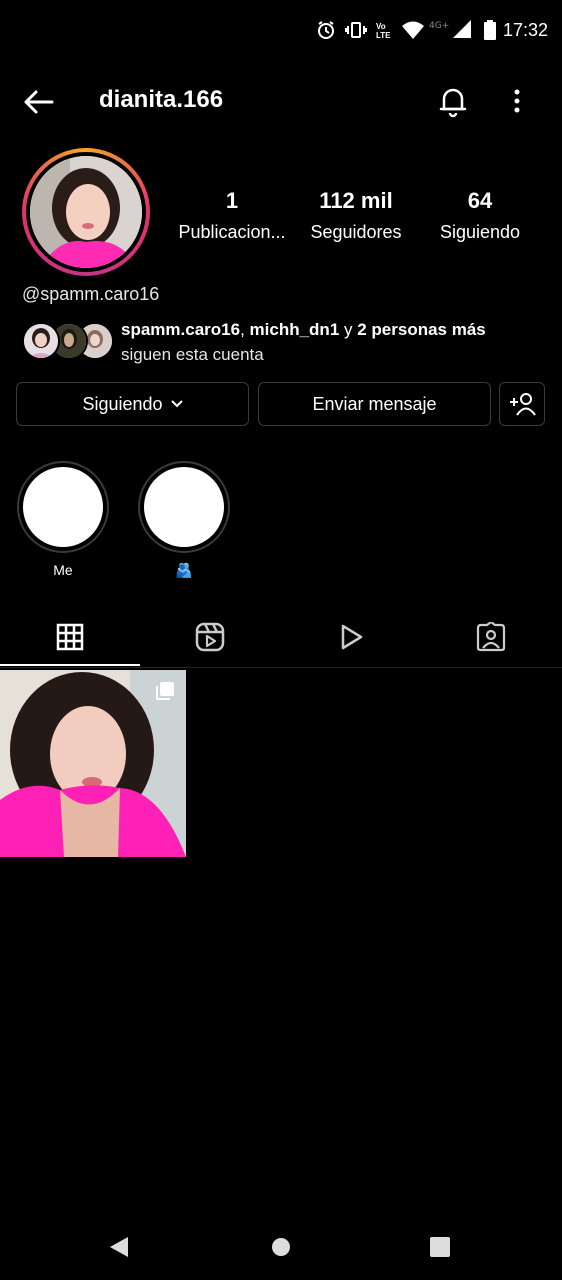 The height and width of the screenshot is (1280, 562). Describe the element at coordinates (70, 665) in the screenshot. I see `active-tab-indicator` at that location.